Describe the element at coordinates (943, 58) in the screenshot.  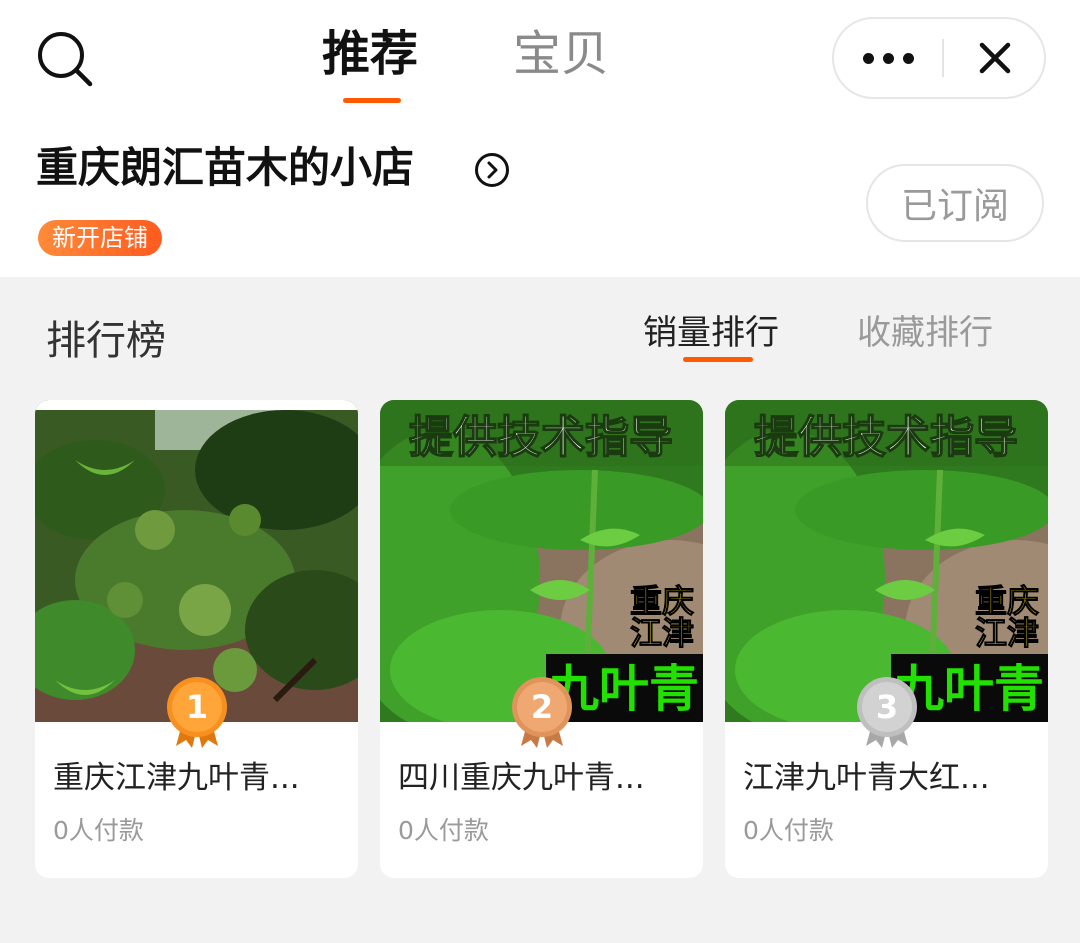
I see `capsule-divider` at that location.